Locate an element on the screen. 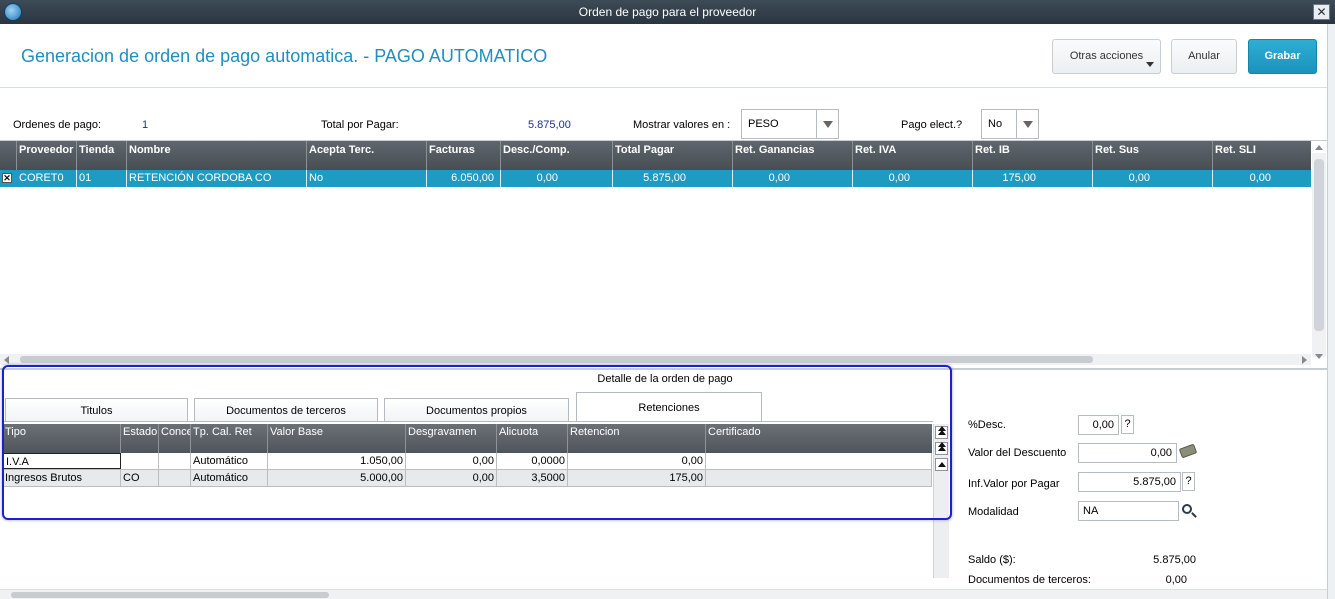  col-header-ret-ganancias: Ret. Ganancias is located at coordinates (793, 155).